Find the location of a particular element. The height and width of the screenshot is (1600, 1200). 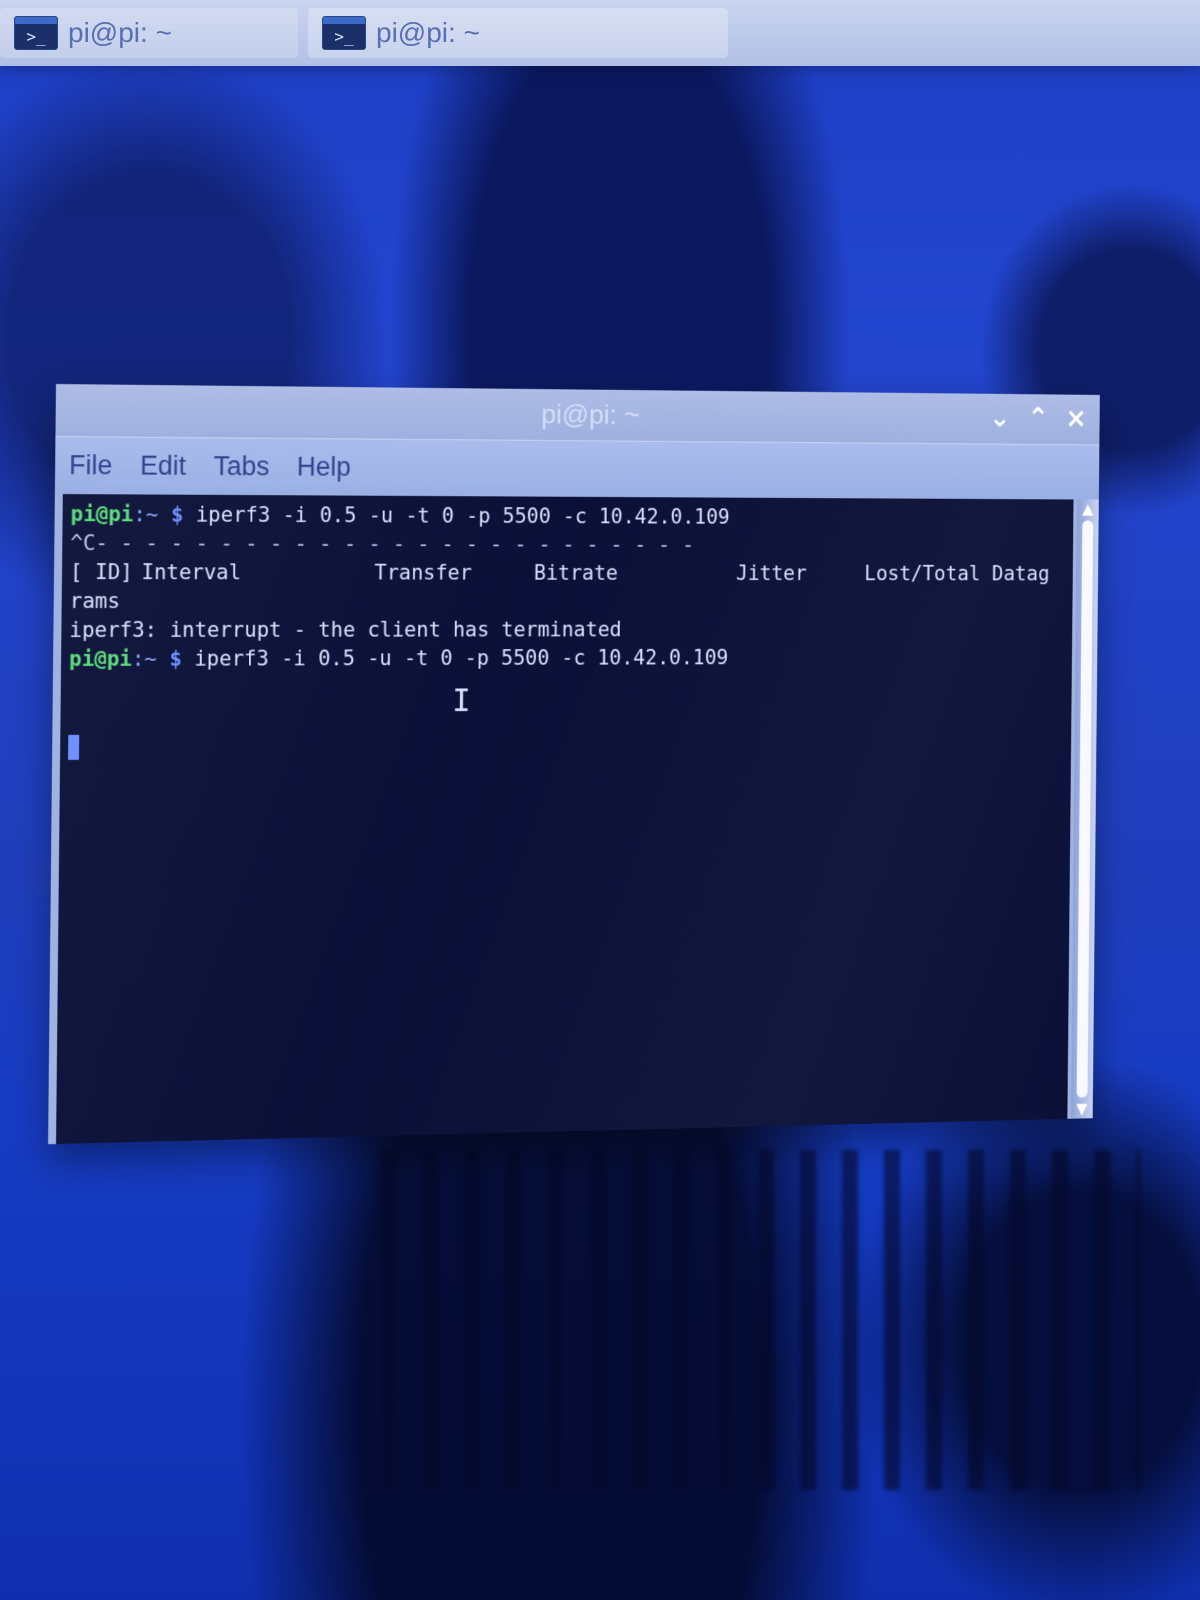

menu-file: File is located at coordinates (91, 465).